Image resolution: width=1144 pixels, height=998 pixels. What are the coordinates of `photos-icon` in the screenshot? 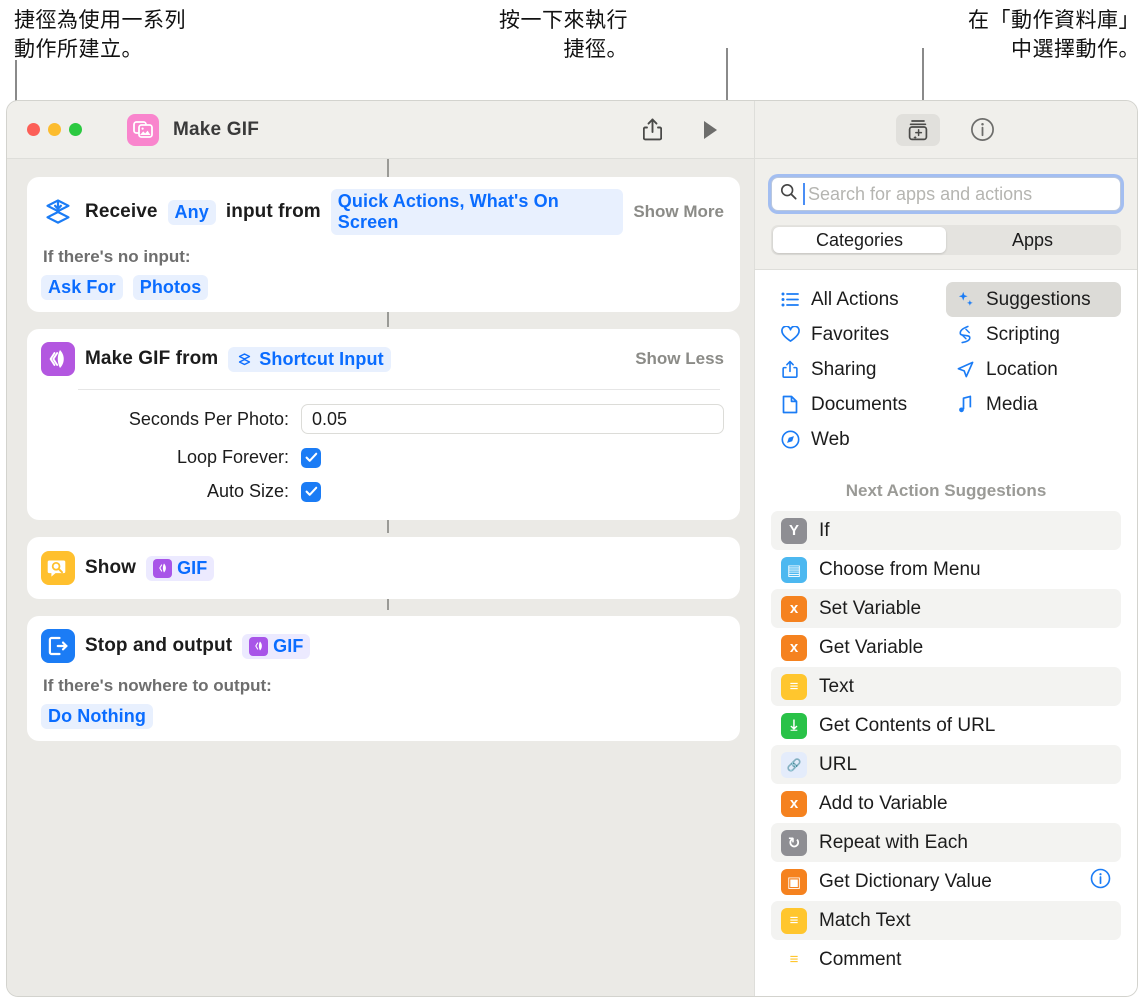 It's located at (143, 129).